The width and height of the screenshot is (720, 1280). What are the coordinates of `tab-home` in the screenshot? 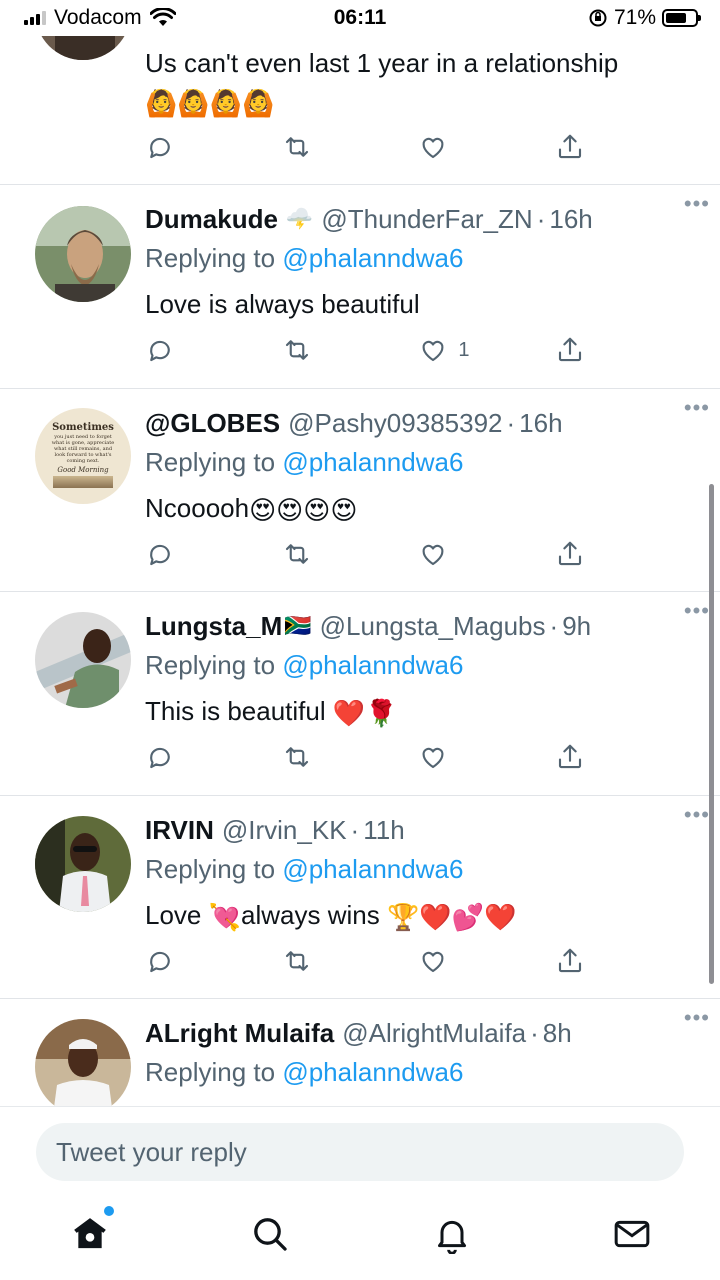 It's located at (92, 1230).